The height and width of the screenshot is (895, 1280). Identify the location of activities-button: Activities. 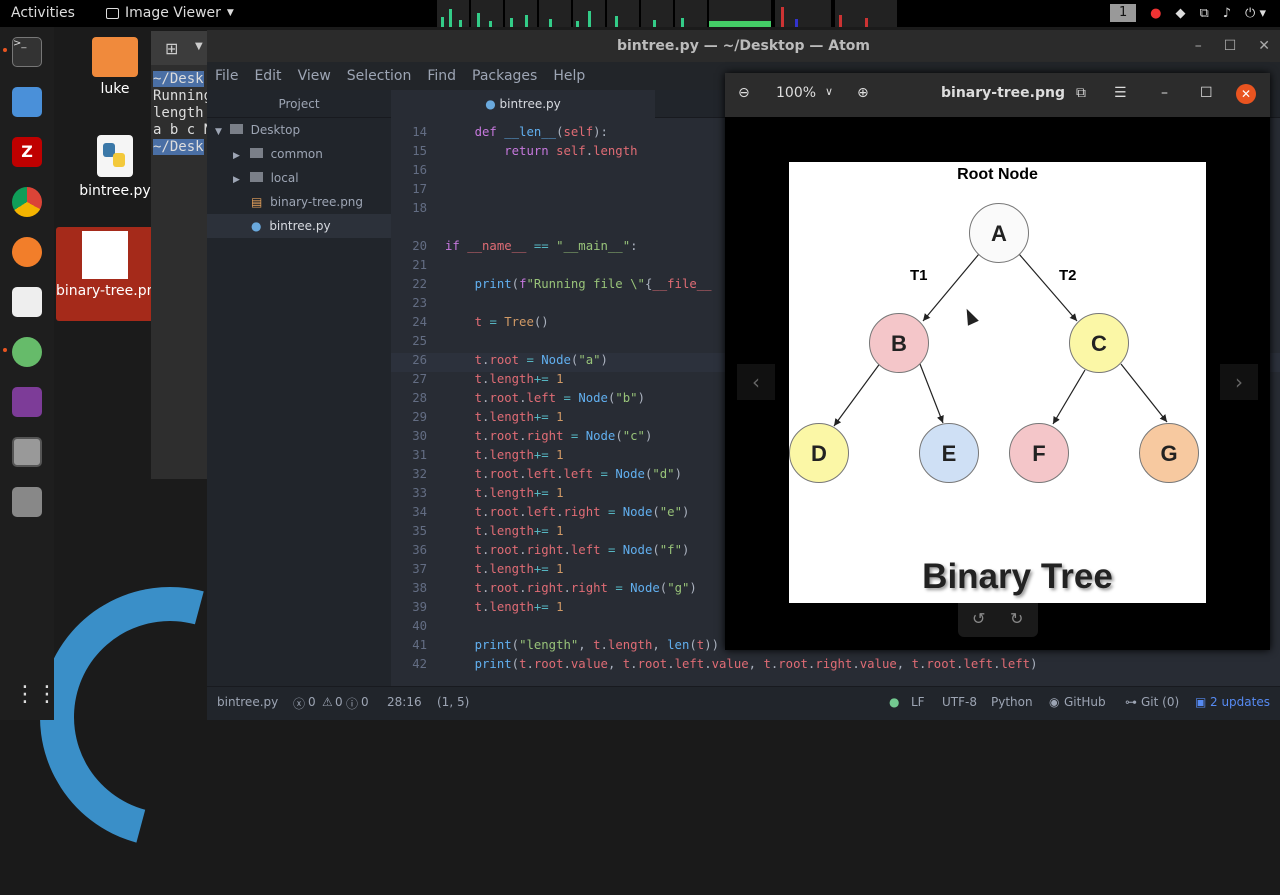
(43, 13).